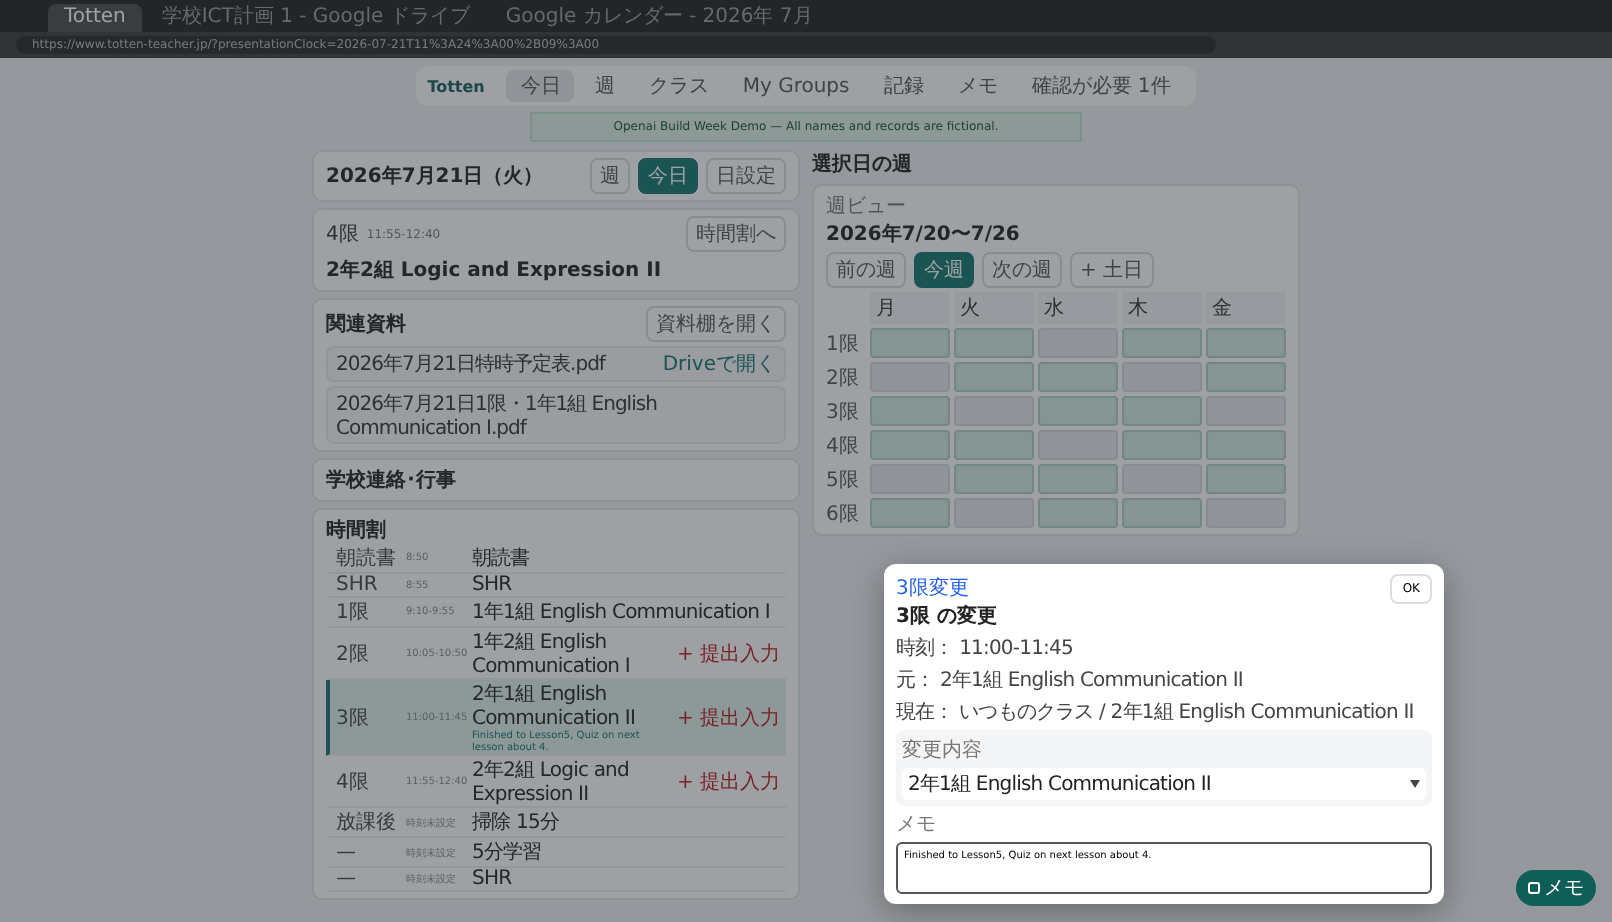  What do you see at coordinates (977, 86) in the screenshot?
I see `nav-tab: メモ` at bounding box center [977, 86].